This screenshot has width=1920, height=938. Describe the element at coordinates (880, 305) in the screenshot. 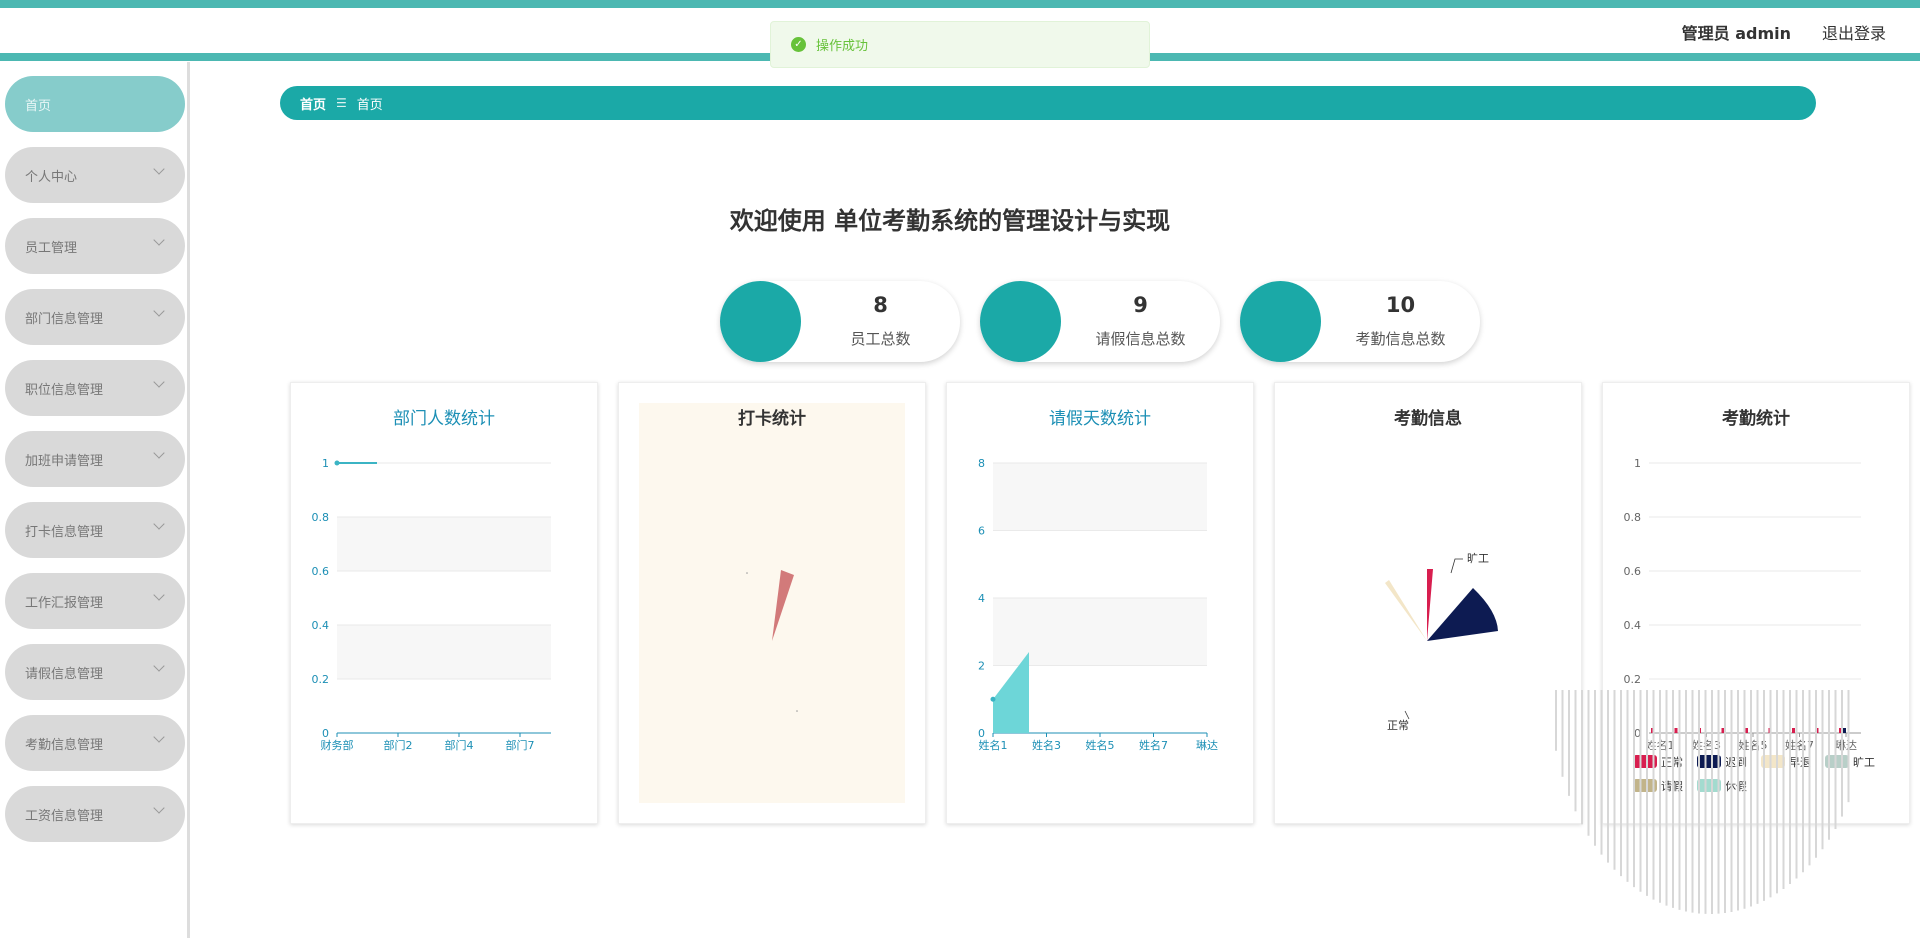

I see `stat-value: 8` at that location.